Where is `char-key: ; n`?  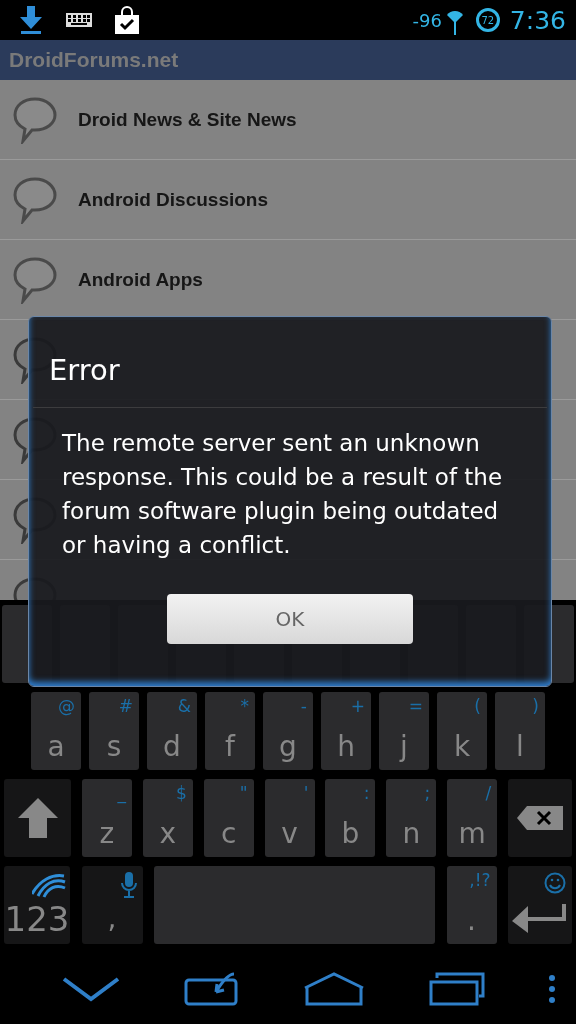 char-key: ; n is located at coordinates (411, 818).